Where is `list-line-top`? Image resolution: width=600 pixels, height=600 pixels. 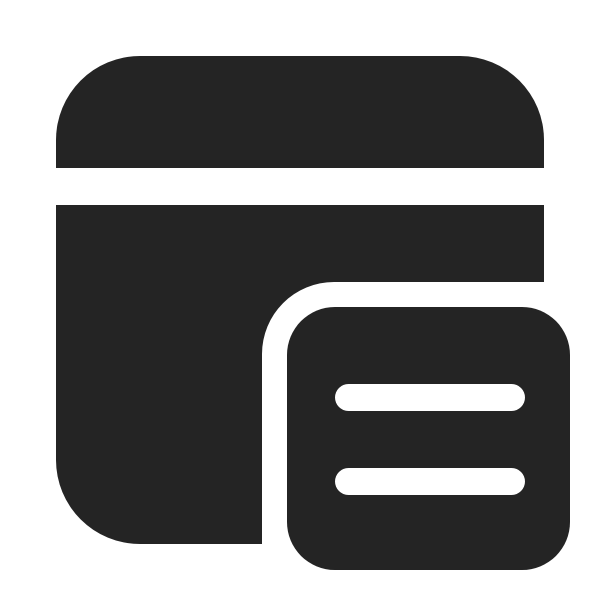 list-line-top is located at coordinates (430, 397).